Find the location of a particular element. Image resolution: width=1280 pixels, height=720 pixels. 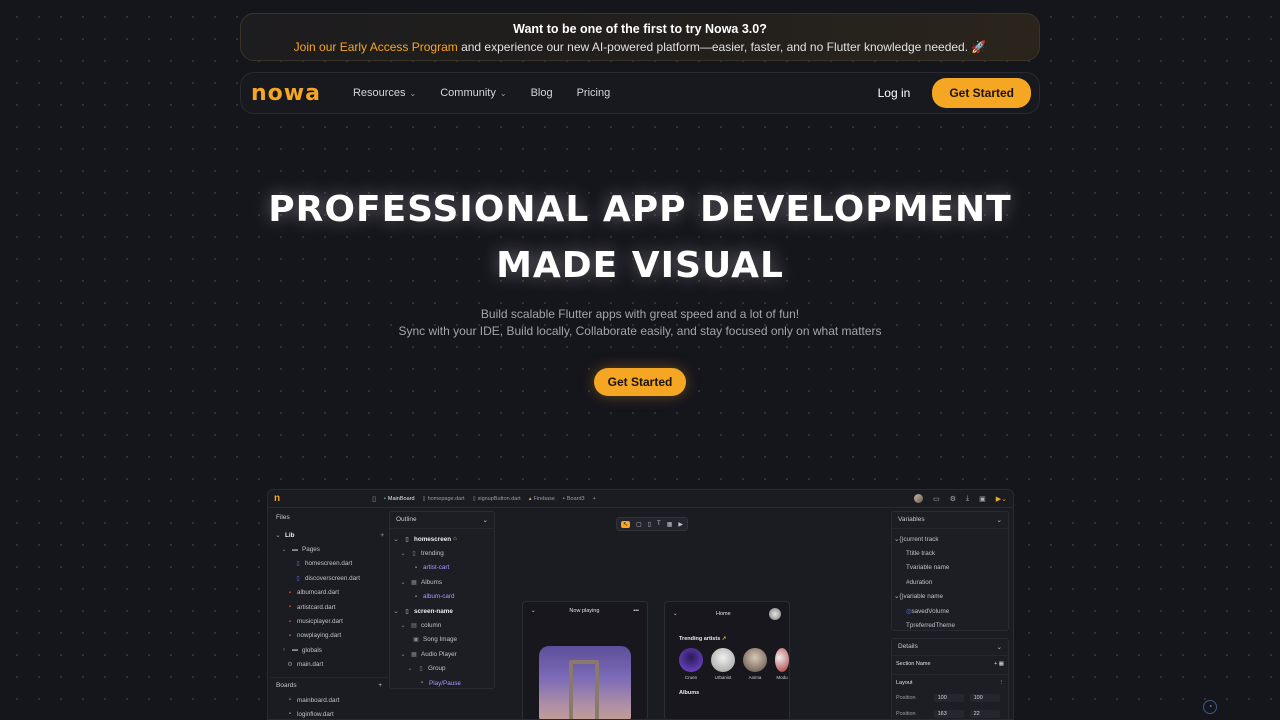

tree-item: ▪ artistcard.dart is located at coordinates (329, 607).